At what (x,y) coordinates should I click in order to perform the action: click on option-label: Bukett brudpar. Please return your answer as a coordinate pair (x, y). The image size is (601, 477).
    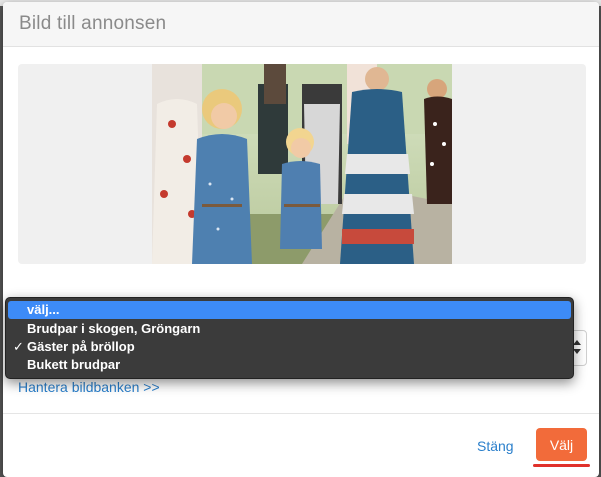
    Looking at the image, I should click on (74, 364).